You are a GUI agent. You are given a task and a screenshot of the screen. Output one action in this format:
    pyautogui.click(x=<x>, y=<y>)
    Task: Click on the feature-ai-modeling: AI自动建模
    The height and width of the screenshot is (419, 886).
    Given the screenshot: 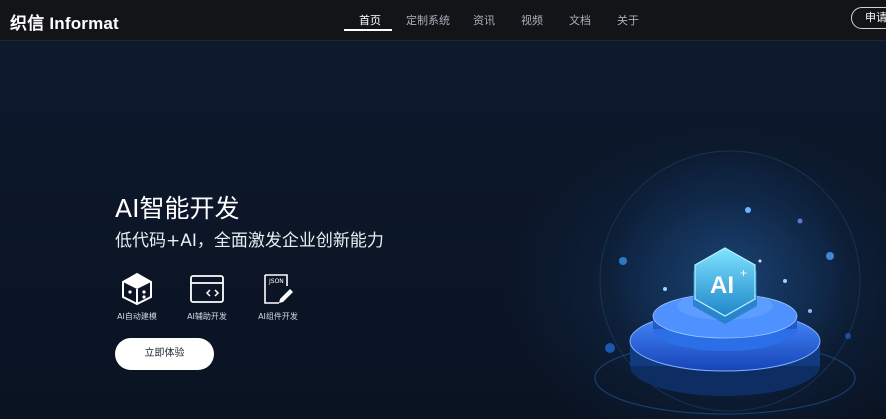 What is the action you would take?
    pyautogui.click(x=137, y=297)
    